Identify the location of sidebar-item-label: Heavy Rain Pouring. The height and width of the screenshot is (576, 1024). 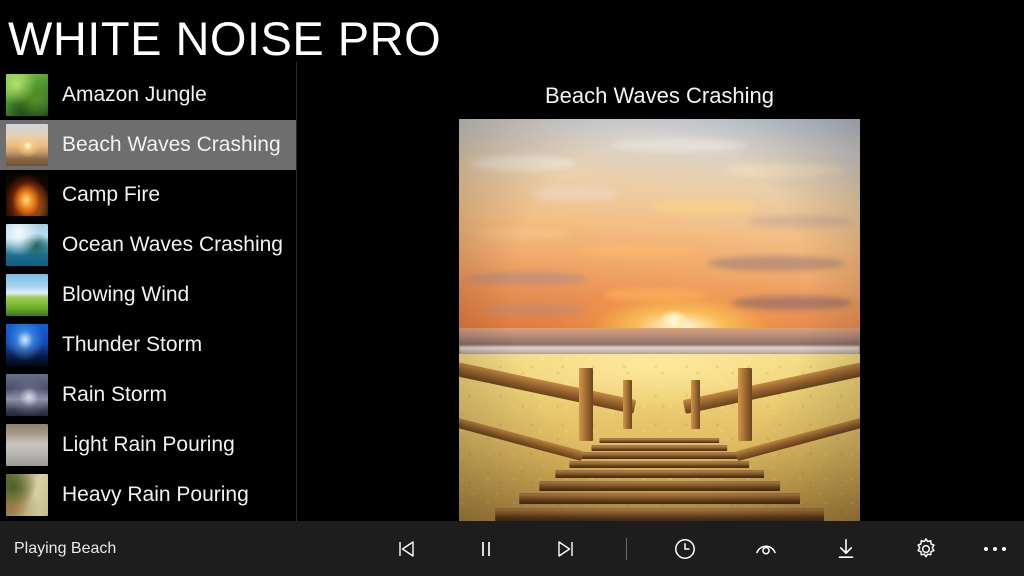
(155, 494).